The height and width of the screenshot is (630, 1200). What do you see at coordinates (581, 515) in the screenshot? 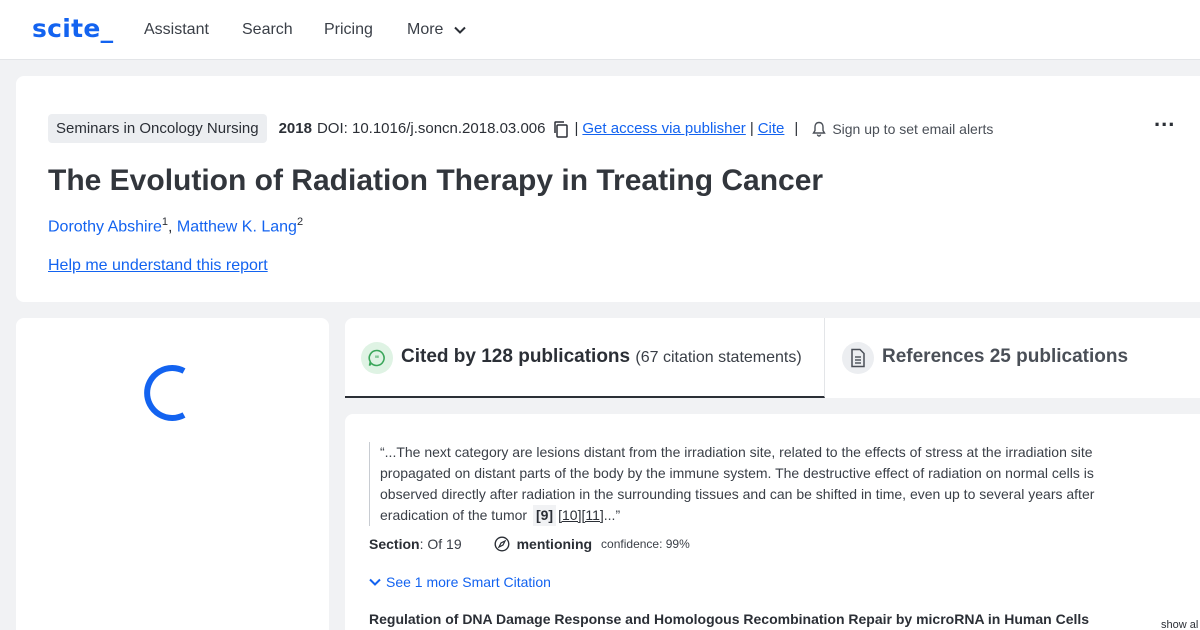
I see `reference-links: [10][11]` at bounding box center [581, 515].